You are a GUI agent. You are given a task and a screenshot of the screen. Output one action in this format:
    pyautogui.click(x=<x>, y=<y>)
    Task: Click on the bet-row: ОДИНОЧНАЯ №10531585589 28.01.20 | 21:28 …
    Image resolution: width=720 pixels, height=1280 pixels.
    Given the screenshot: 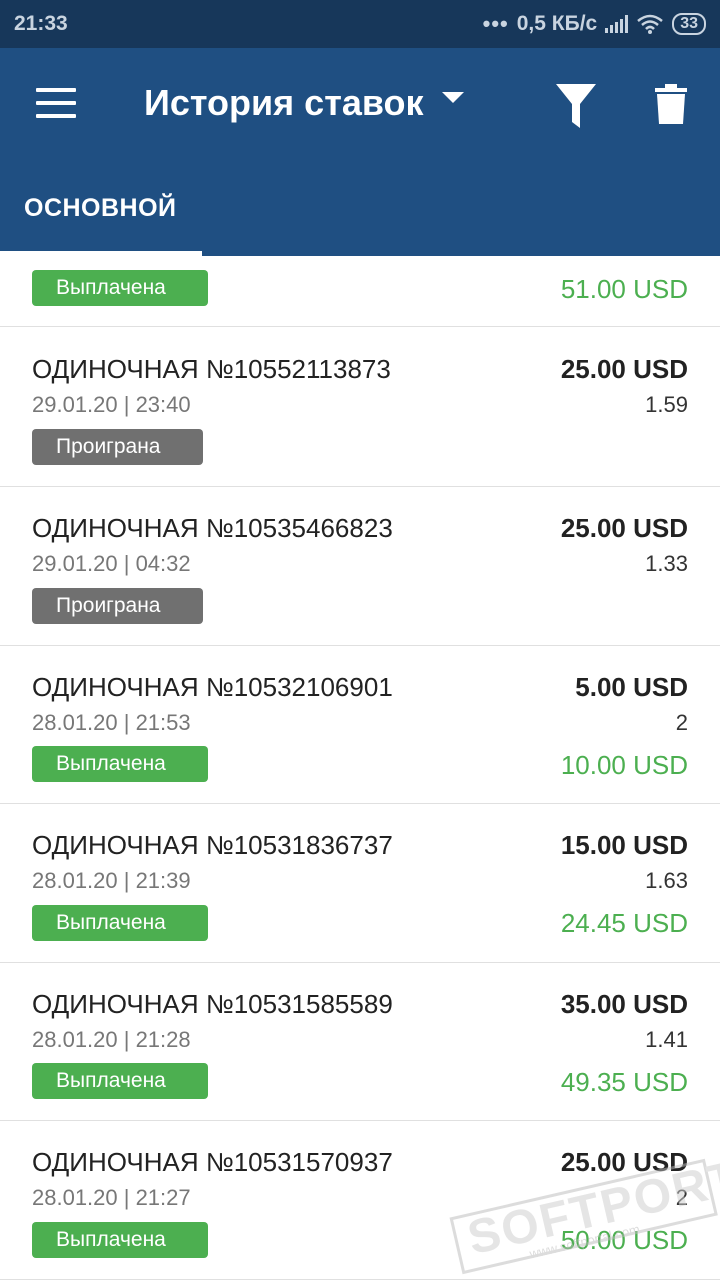 What is the action you would take?
    pyautogui.click(x=360, y=1042)
    